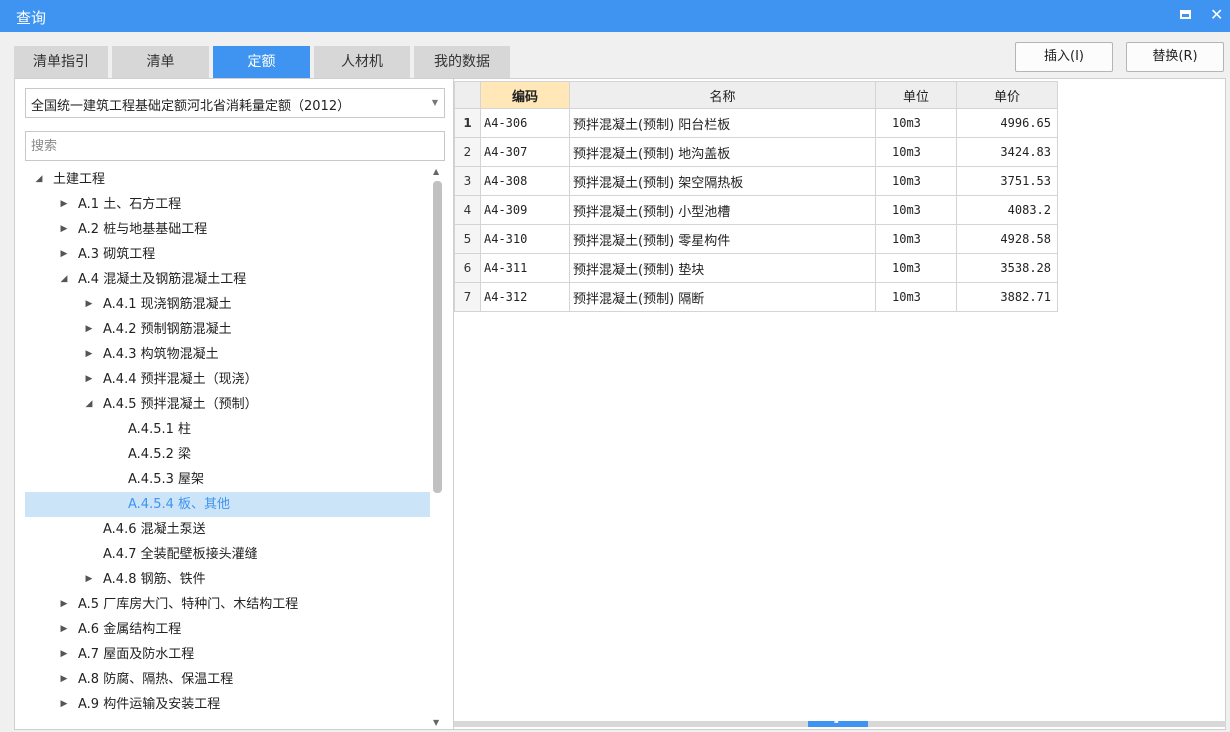 This screenshot has width=1230, height=732. What do you see at coordinates (722, 268) in the screenshot?
I see `cell-name: 预拌混凝土(预制) 垫块` at bounding box center [722, 268].